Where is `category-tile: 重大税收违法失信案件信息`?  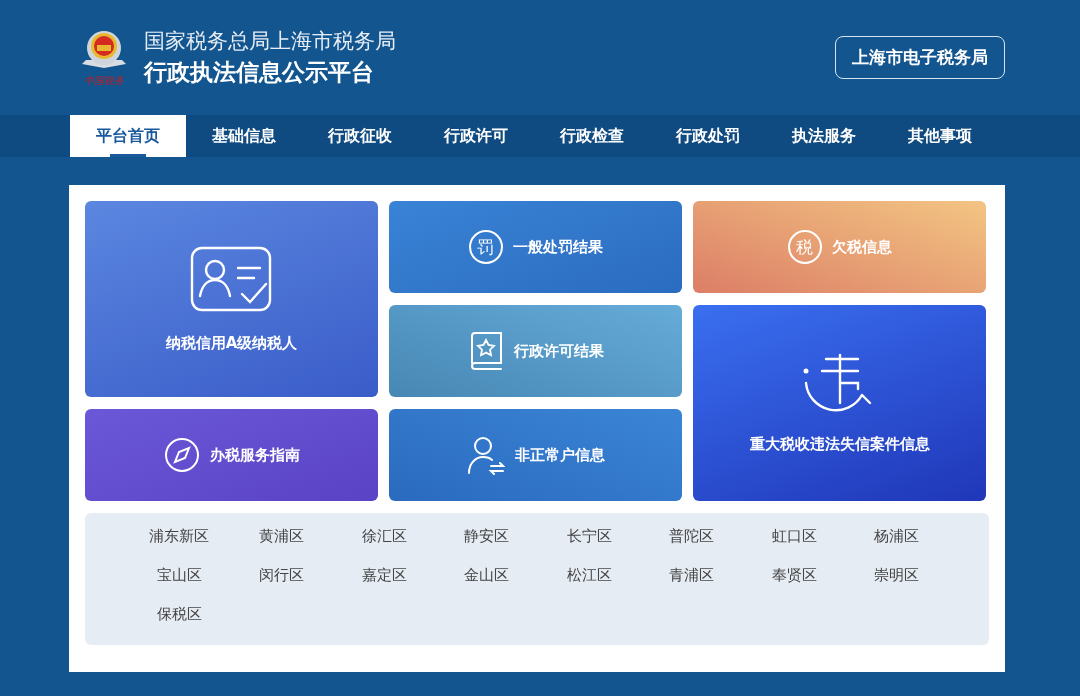
category-tile: 重大税收违法失信案件信息 is located at coordinates (839, 403).